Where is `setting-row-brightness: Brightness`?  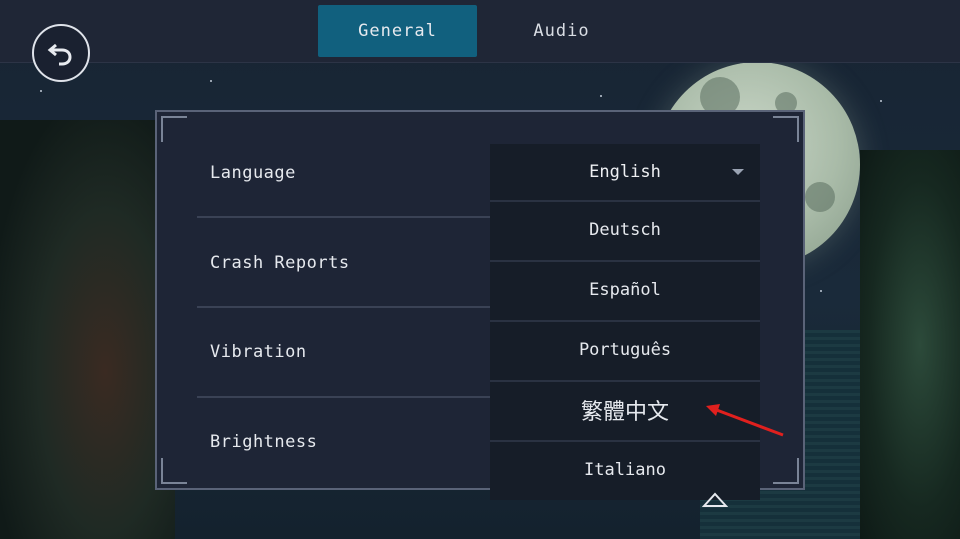 setting-row-brightness: Brightness is located at coordinates (347, 442).